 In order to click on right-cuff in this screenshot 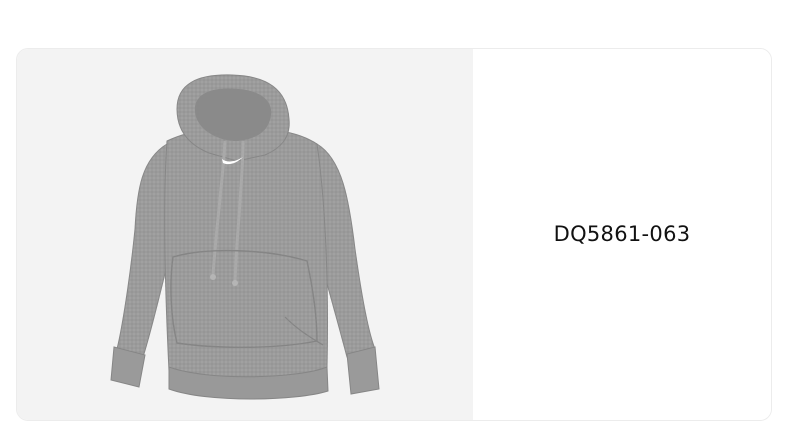, I will do `click(363, 370)`.